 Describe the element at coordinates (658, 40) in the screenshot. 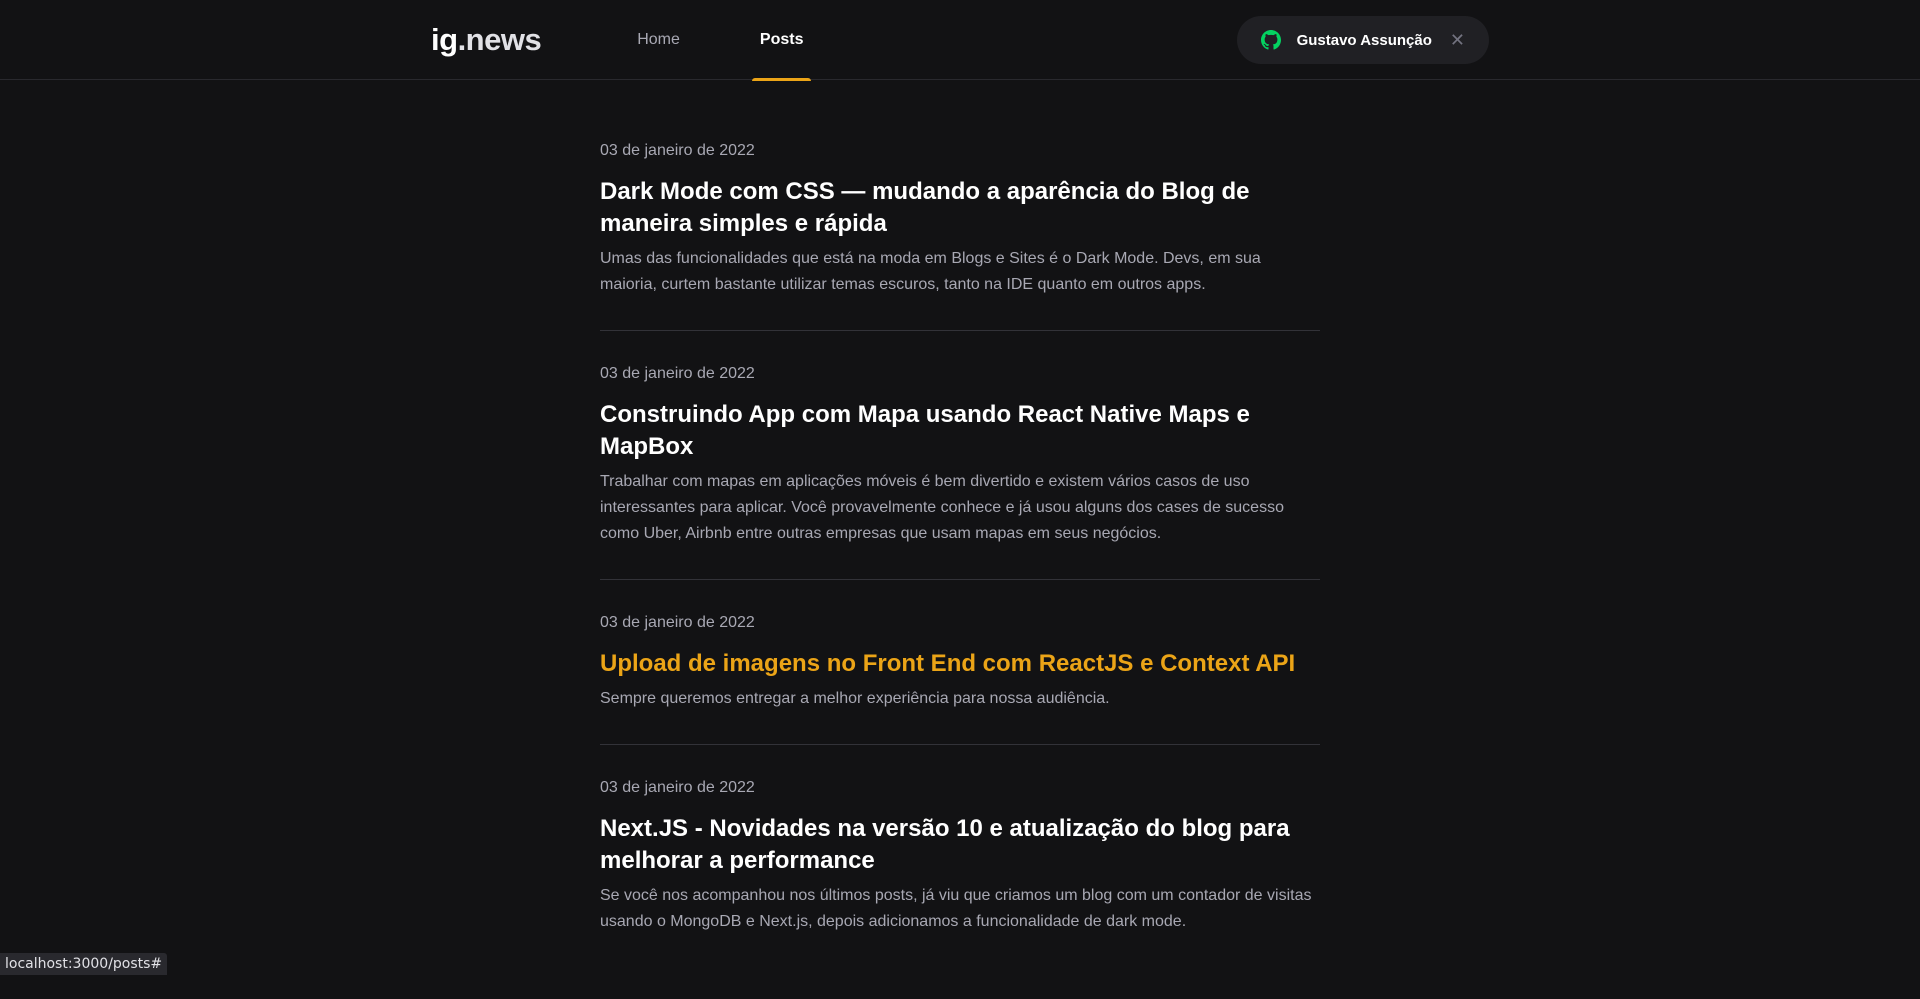

I see `nav-home: Home` at that location.